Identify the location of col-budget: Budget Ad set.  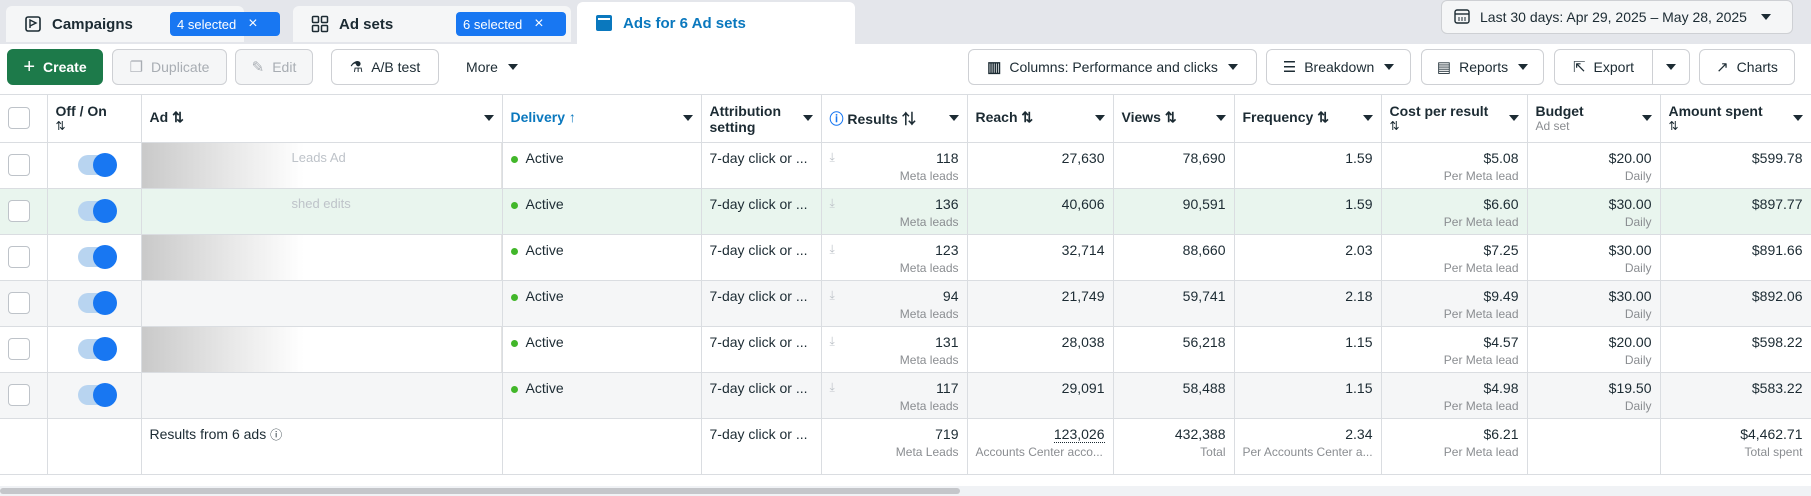
(1594, 118).